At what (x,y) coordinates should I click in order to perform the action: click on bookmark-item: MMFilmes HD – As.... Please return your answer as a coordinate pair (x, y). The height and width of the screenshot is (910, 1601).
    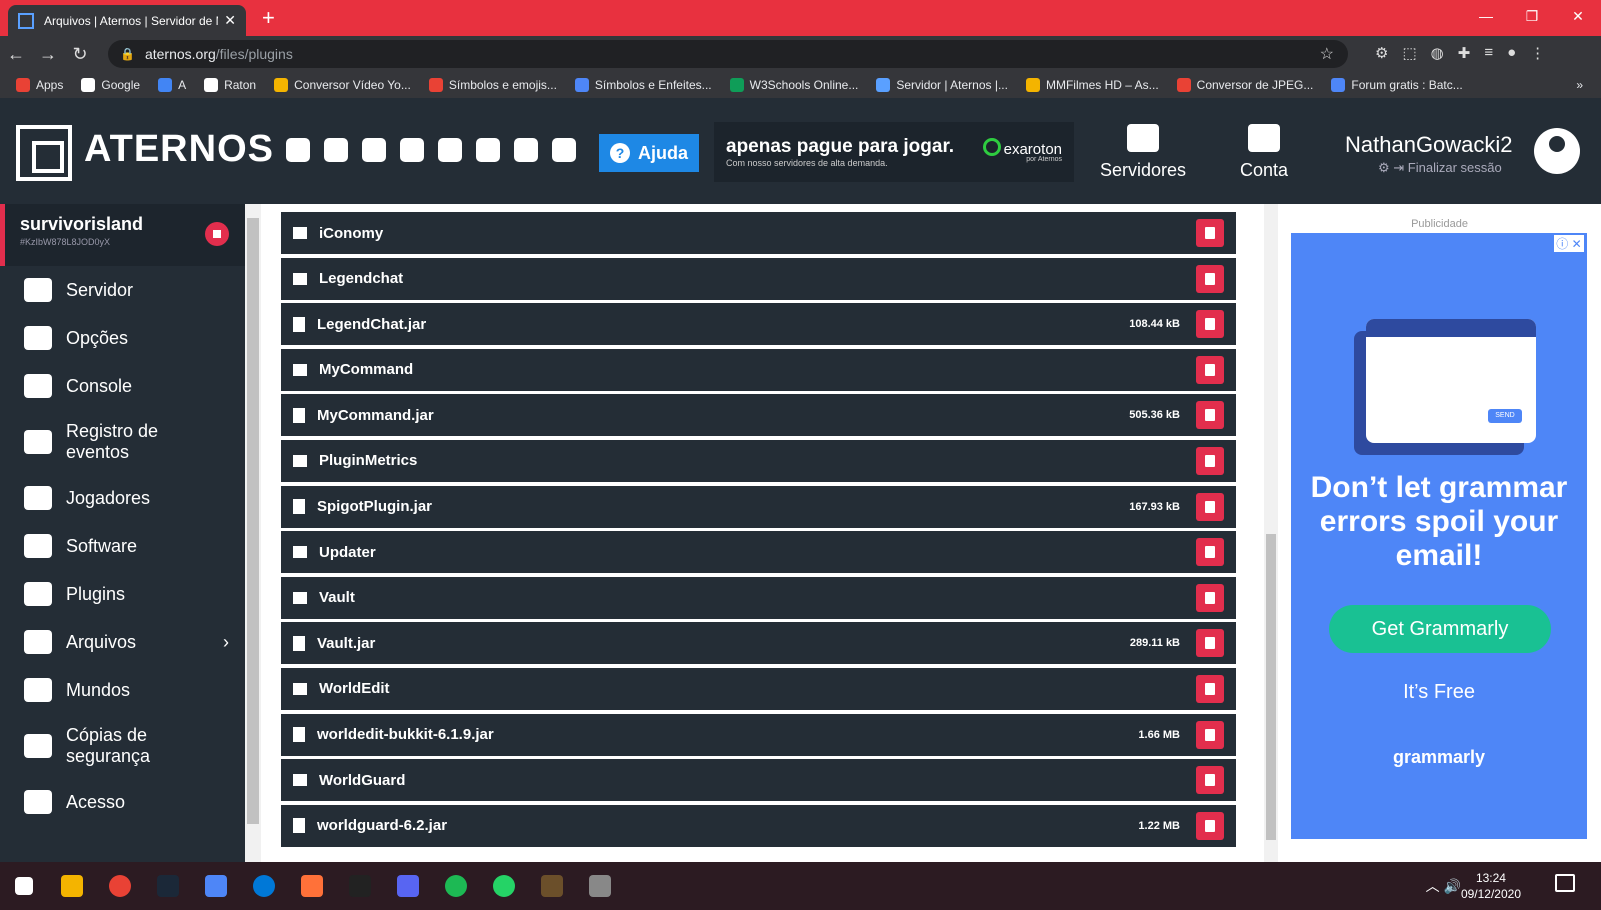
    Looking at the image, I should click on (1092, 85).